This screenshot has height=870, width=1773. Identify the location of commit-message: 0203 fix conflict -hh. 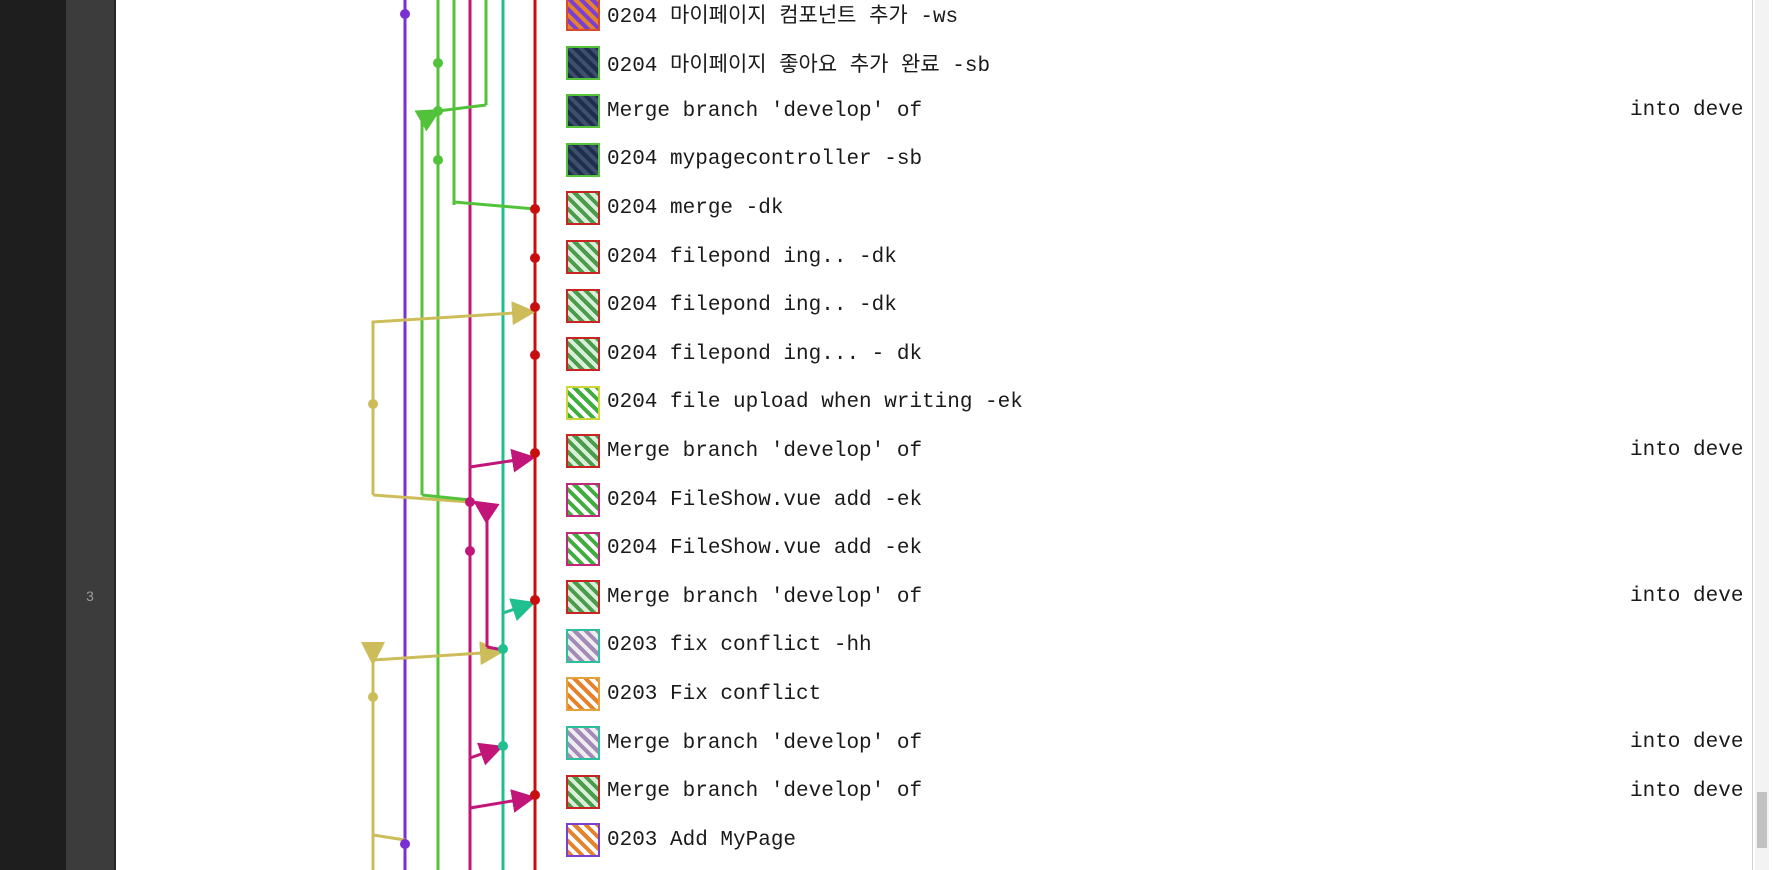
(739, 646).